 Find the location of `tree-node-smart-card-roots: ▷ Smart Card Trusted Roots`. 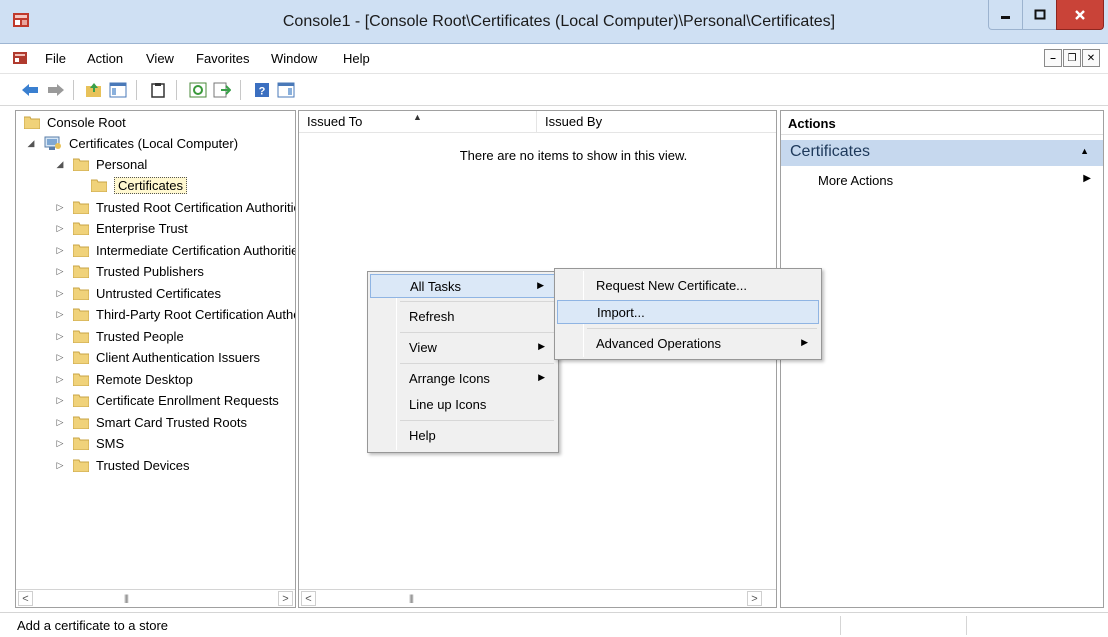

tree-node-smart-card-roots: ▷ Smart Card Trusted Roots is located at coordinates (151, 422).